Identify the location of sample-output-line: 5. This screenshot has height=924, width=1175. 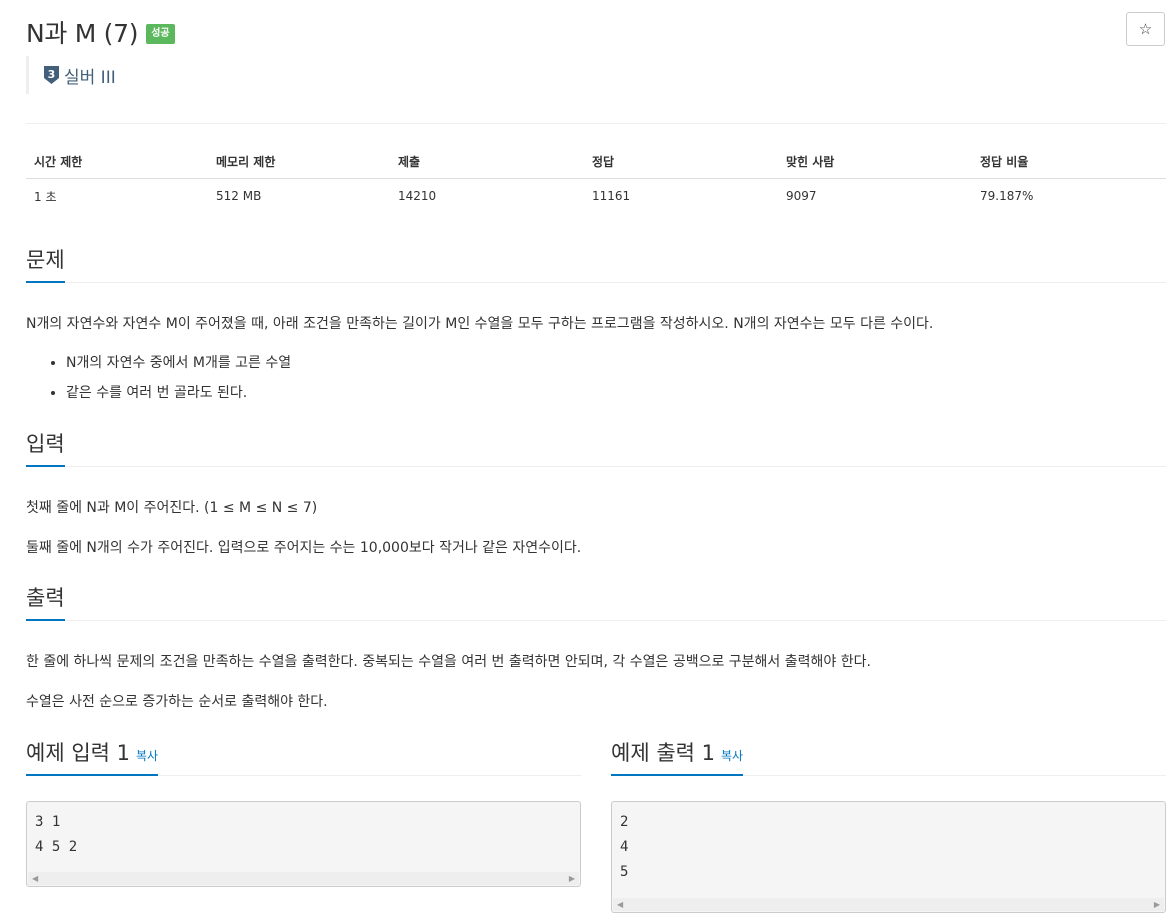
(624, 872).